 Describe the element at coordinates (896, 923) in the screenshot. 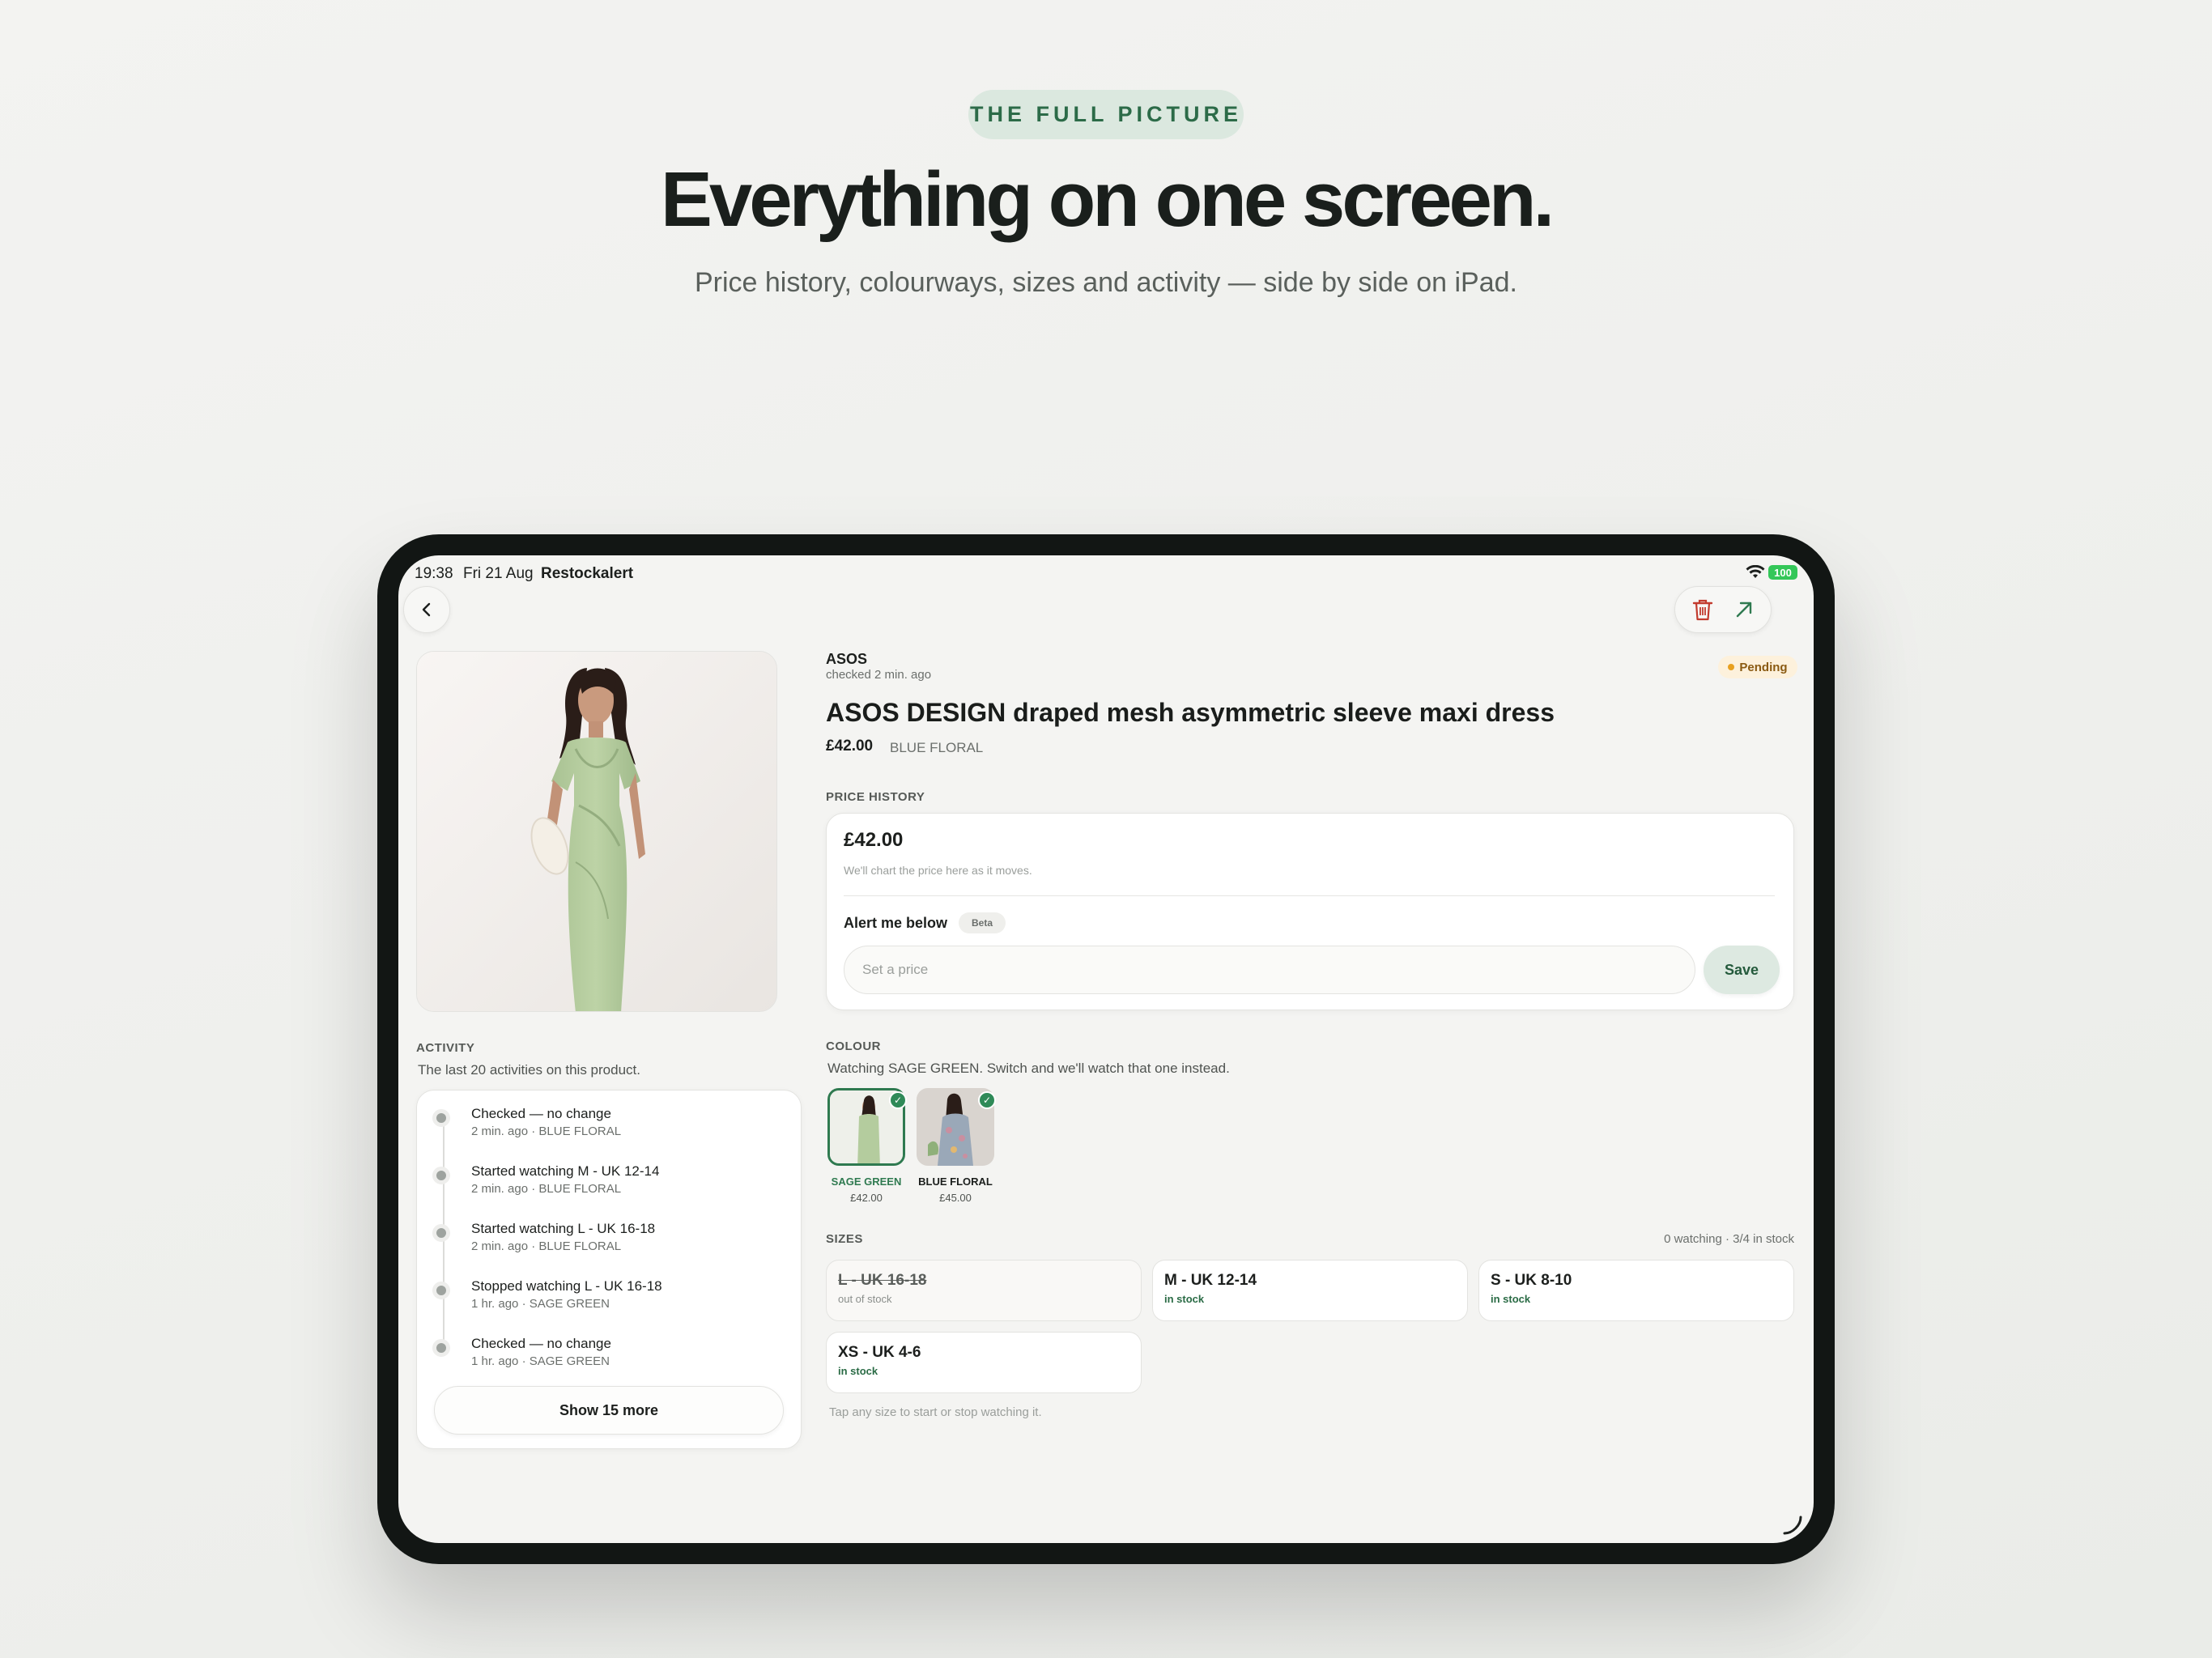

I see `alert-label: Alert me below` at that location.